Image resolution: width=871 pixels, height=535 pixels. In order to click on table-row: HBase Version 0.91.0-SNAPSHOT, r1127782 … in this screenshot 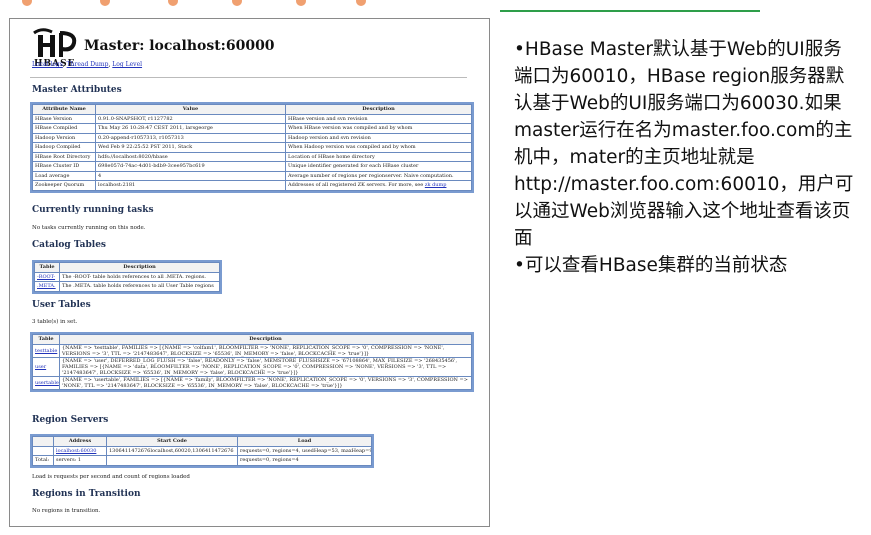, I will do `click(252, 118)`.